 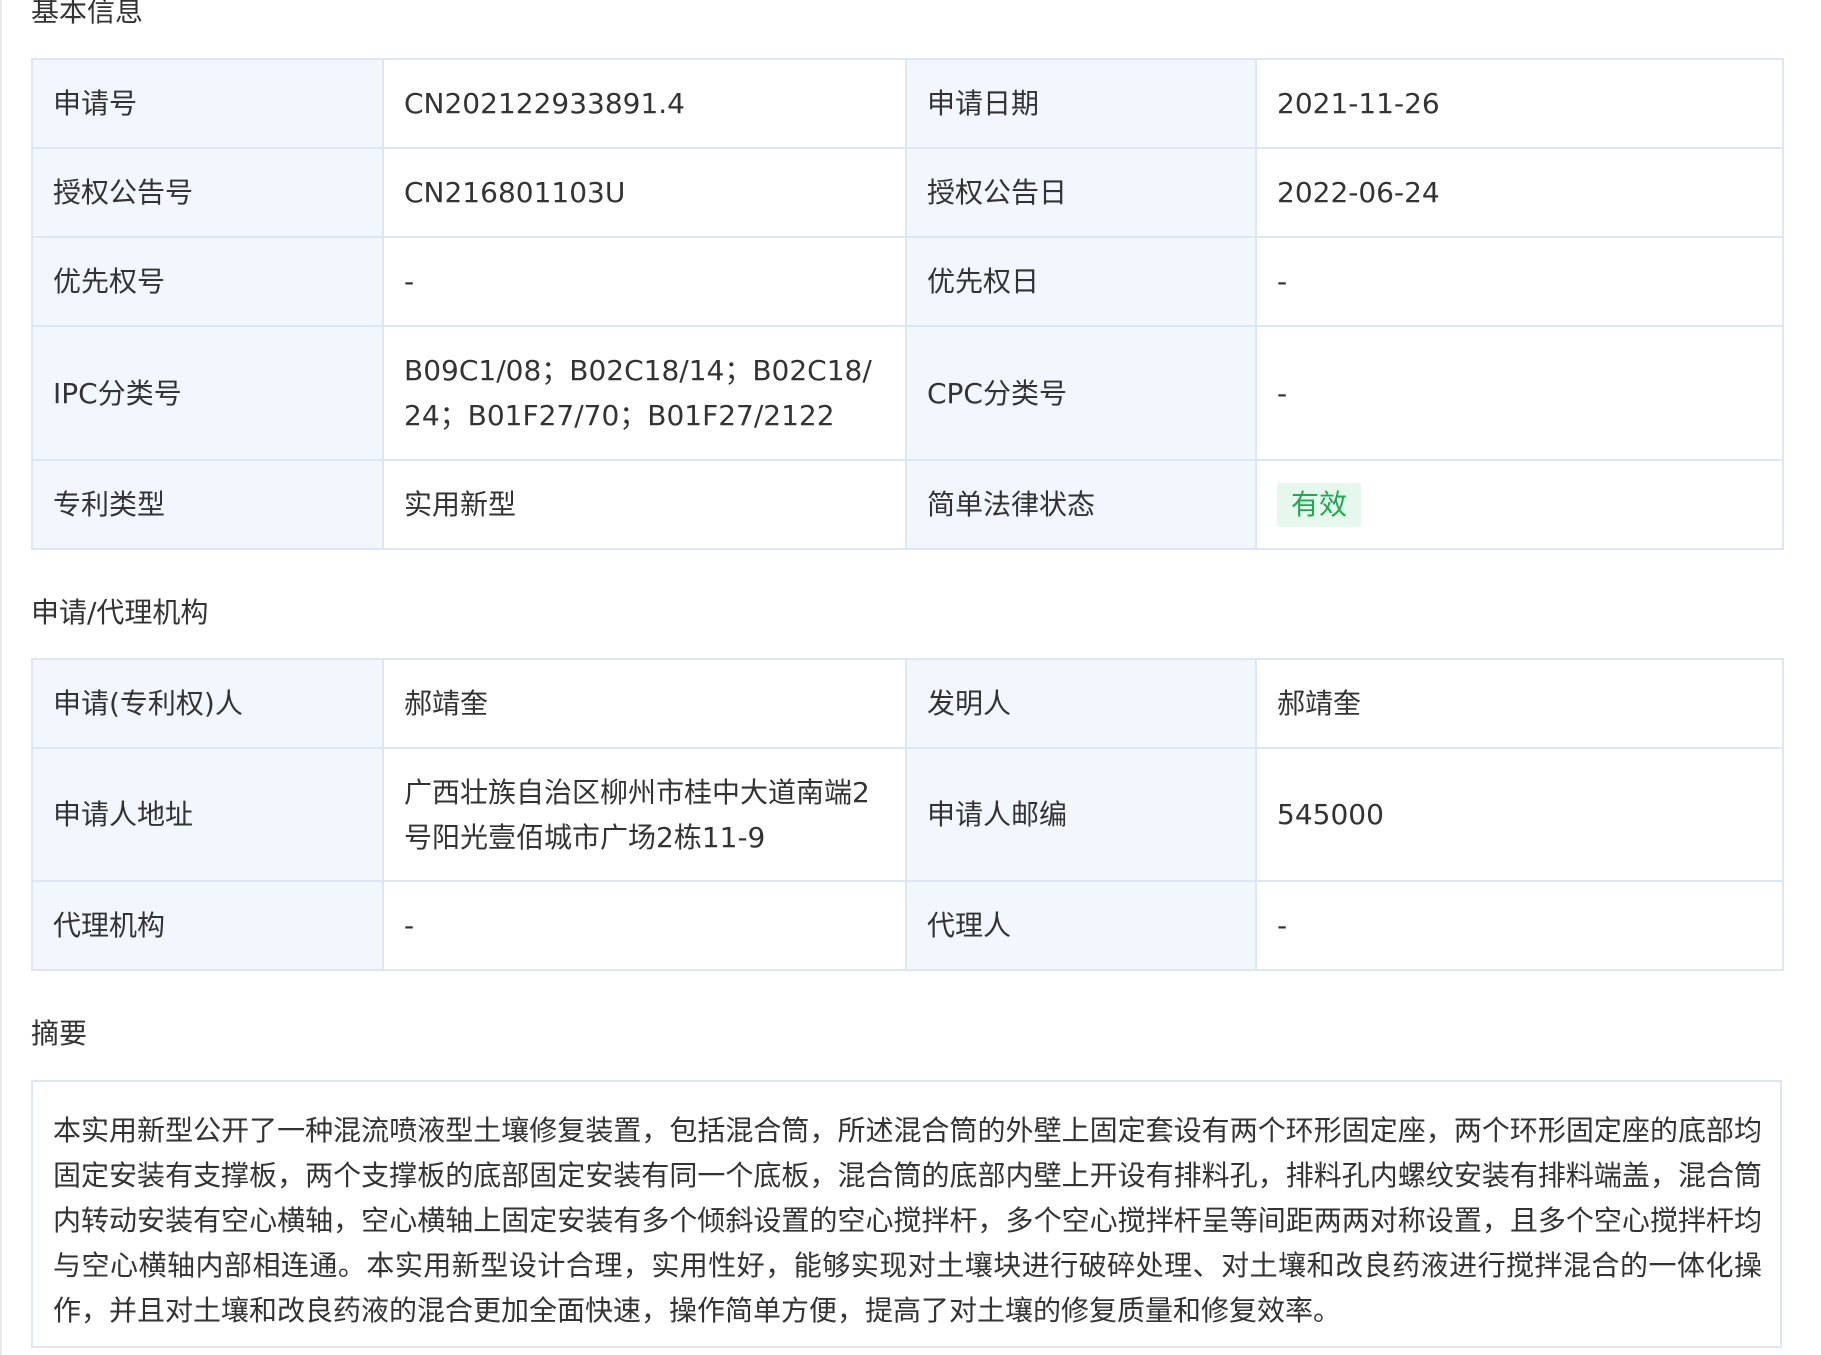 What do you see at coordinates (1081, 281) in the screenshot?
I see `priority-date-label: 优先权日` at bounding box center [1081, 281].